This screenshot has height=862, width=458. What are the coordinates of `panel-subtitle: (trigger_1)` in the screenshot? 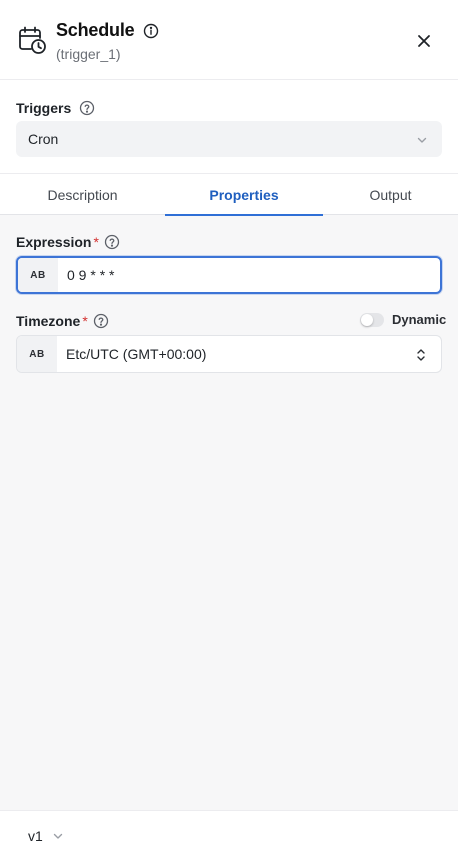 It's located at (88, 54).